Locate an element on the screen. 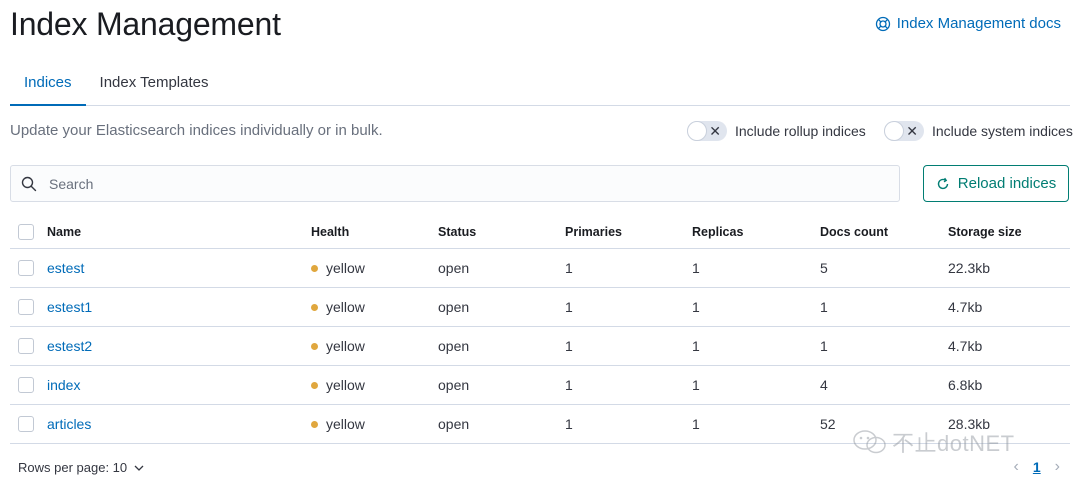  next-page-arrow-icon: › is located at coordinates (1057, 467).